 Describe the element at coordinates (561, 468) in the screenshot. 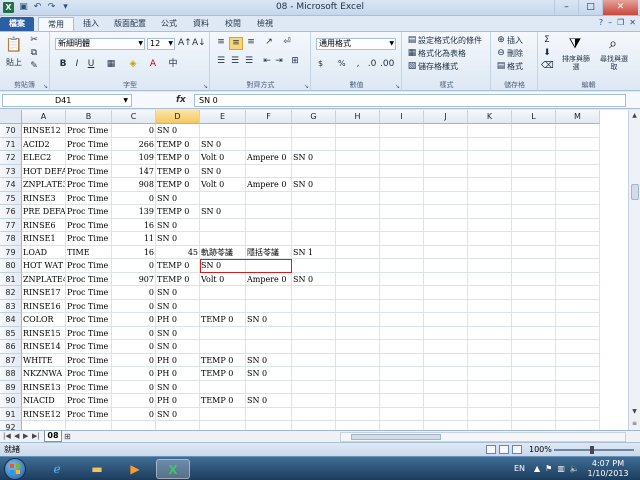

I see `network-icon: ▥` at that location.